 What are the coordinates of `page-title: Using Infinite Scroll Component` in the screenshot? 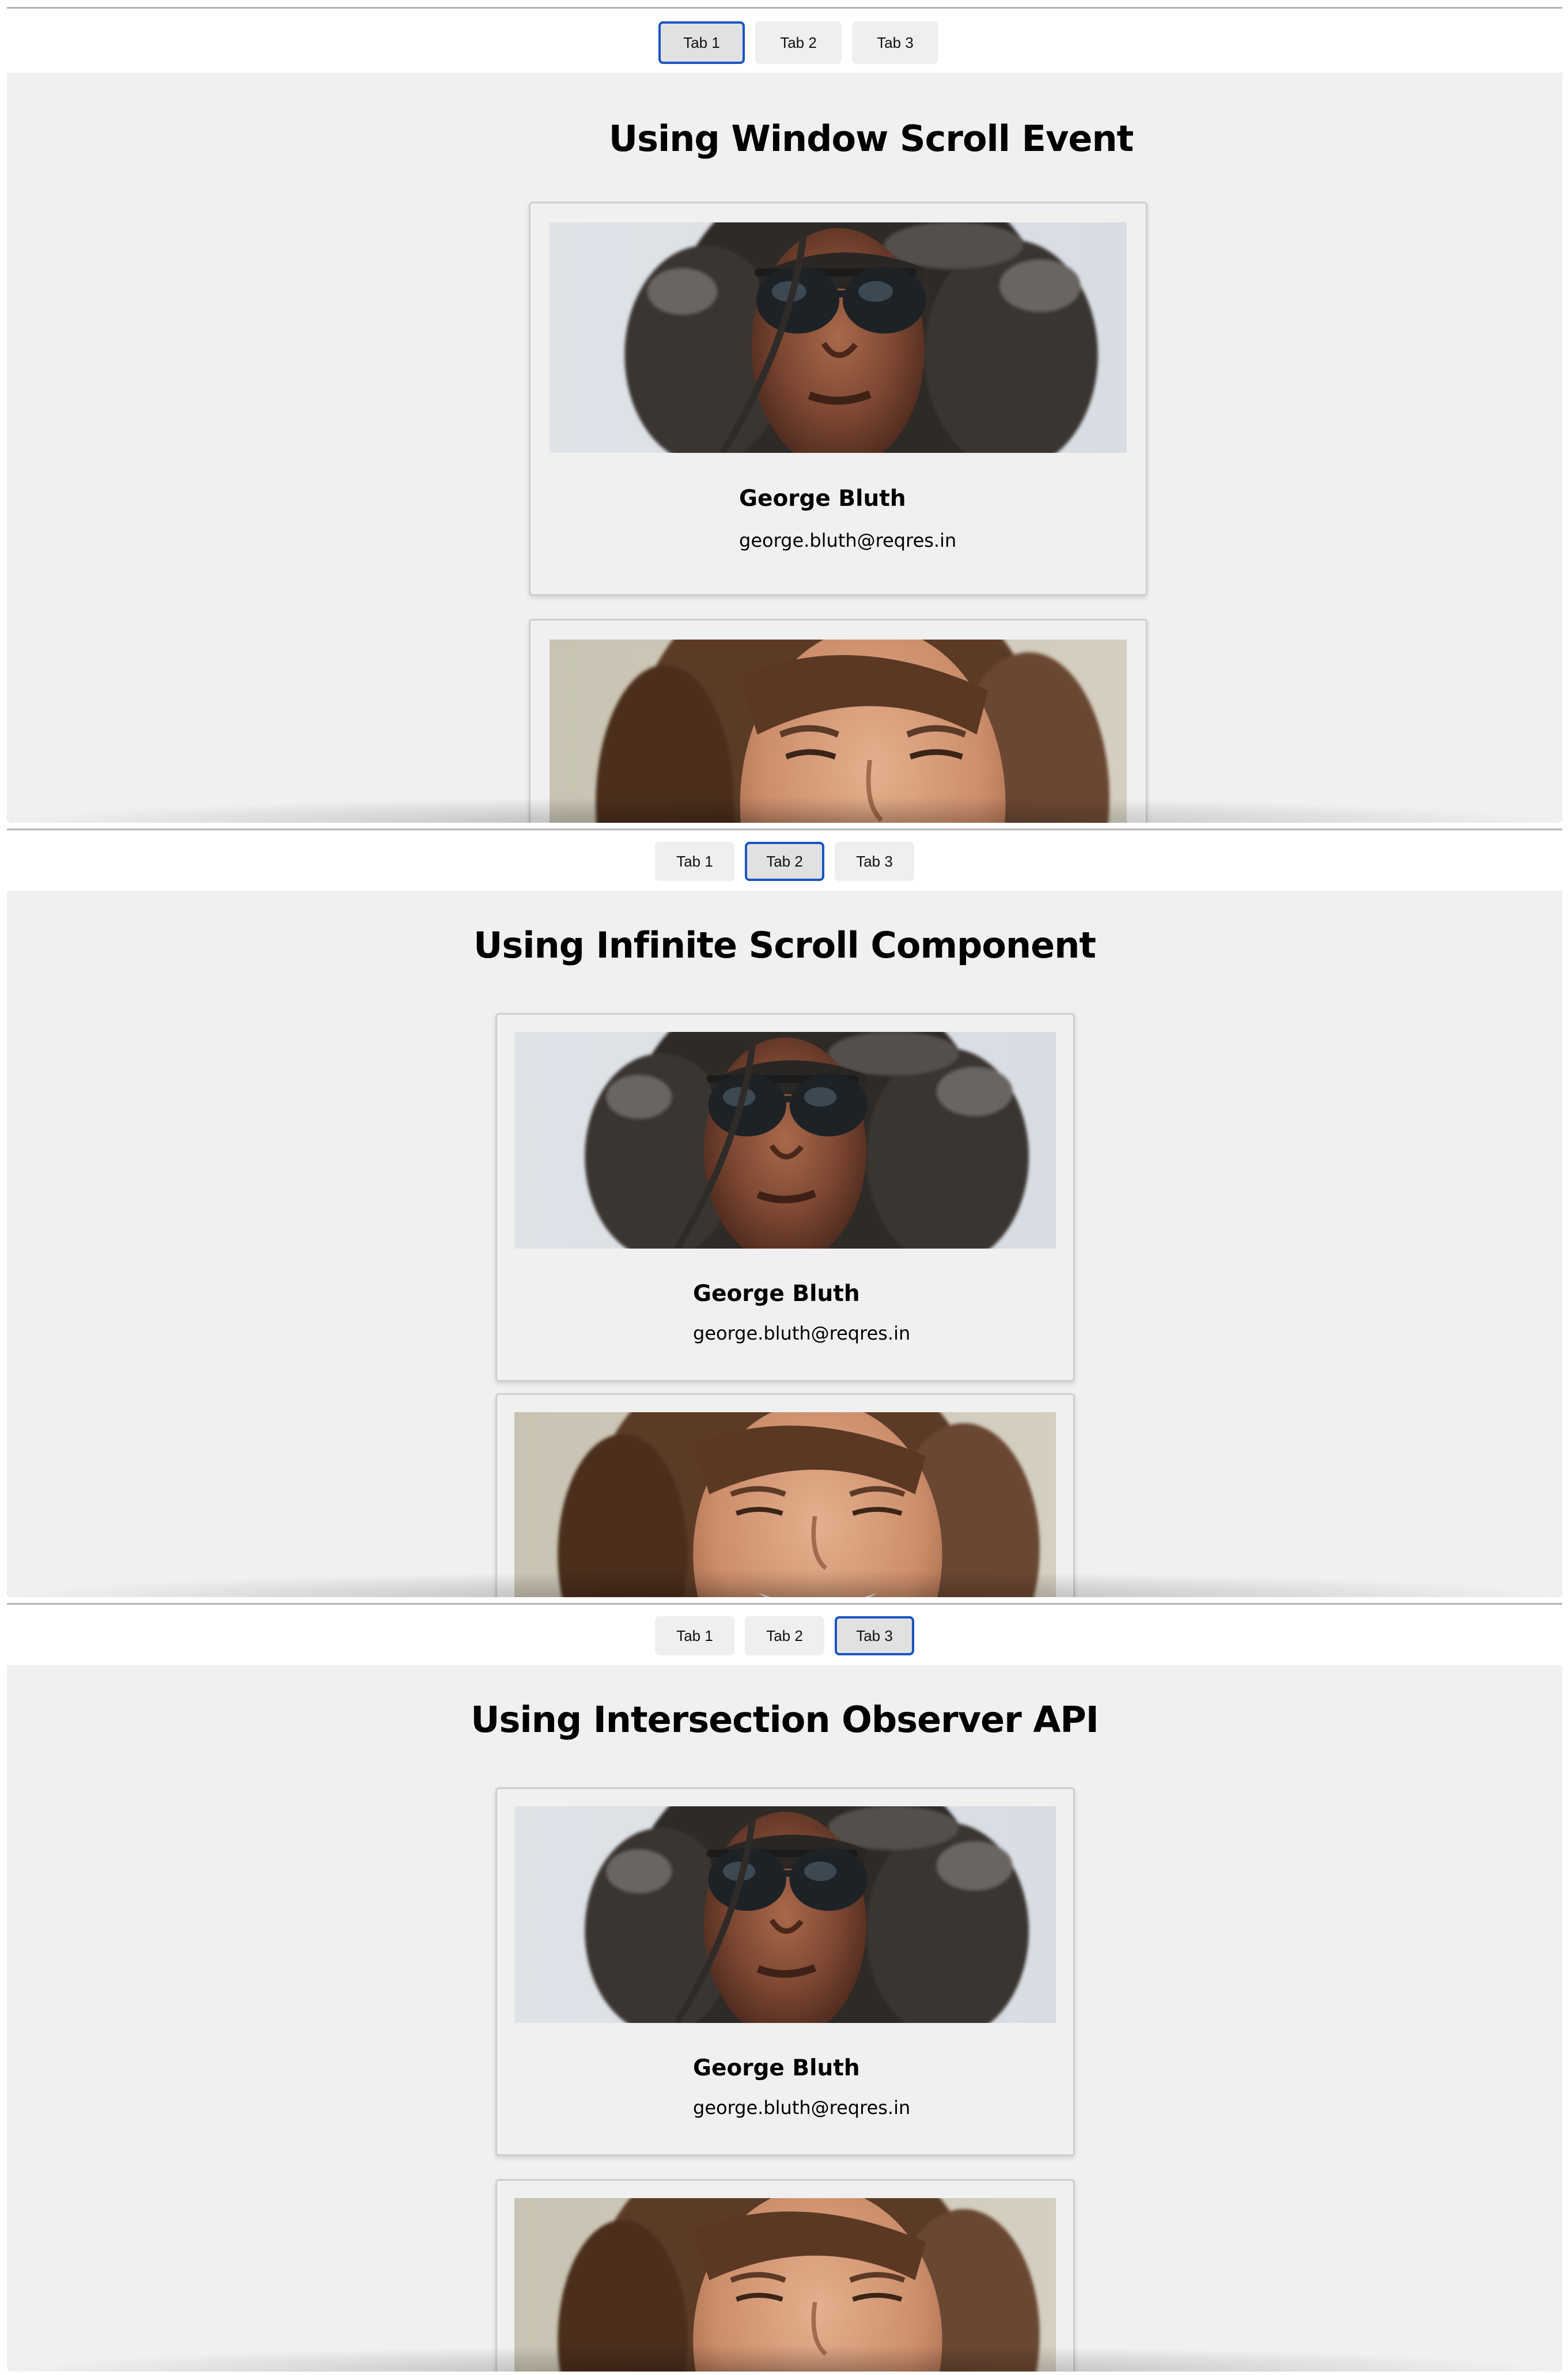 It's located at (784, 945).